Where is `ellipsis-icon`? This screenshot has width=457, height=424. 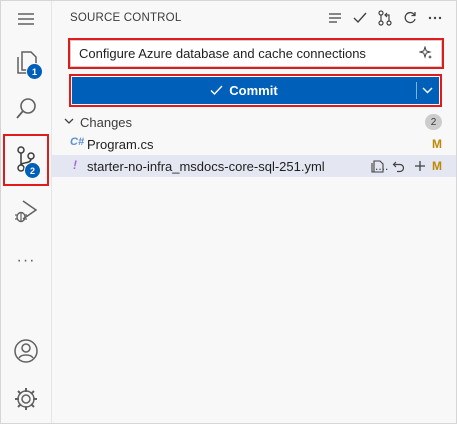
ellipsis-icon is located at coordinates (435, 18).